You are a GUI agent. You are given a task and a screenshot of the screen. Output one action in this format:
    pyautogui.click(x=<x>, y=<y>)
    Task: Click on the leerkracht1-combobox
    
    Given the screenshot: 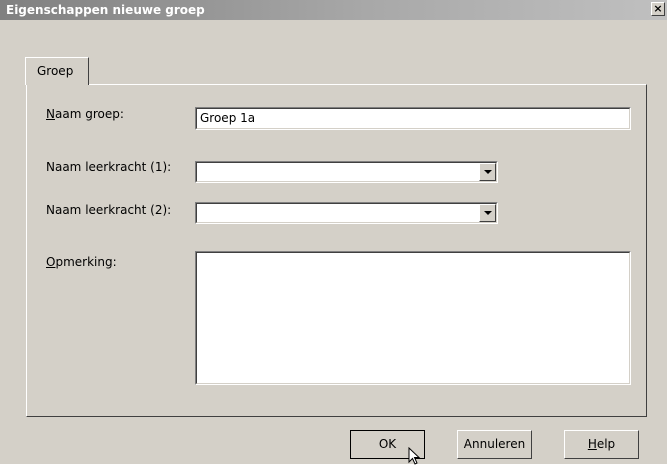 What is the action you would take?
    pyautogui.click(x=346, y=172)
    